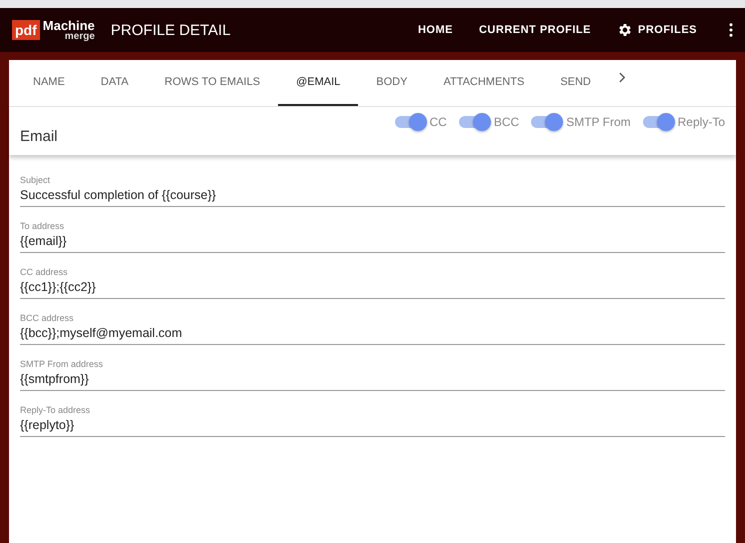  What do you see at coordinates (372, 191) in the screenshot?
I see `text-field: Subject Successful completion of {{course}}` at bounding box center [372, 191].